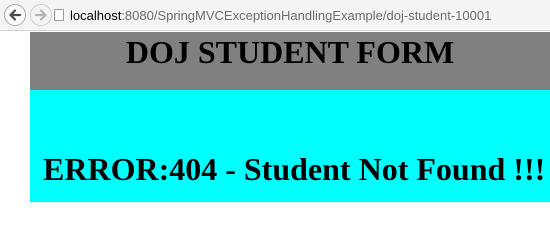 This screenshot has height=240, width=550. What do you see at coordinates (96, 15) in the screenshot?
I see `url-host: localhost` at bounding box center [96, 15].